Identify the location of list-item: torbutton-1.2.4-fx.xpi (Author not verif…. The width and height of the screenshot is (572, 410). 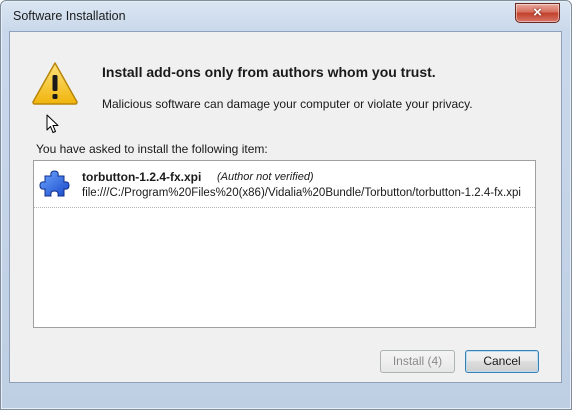
(284, 184).